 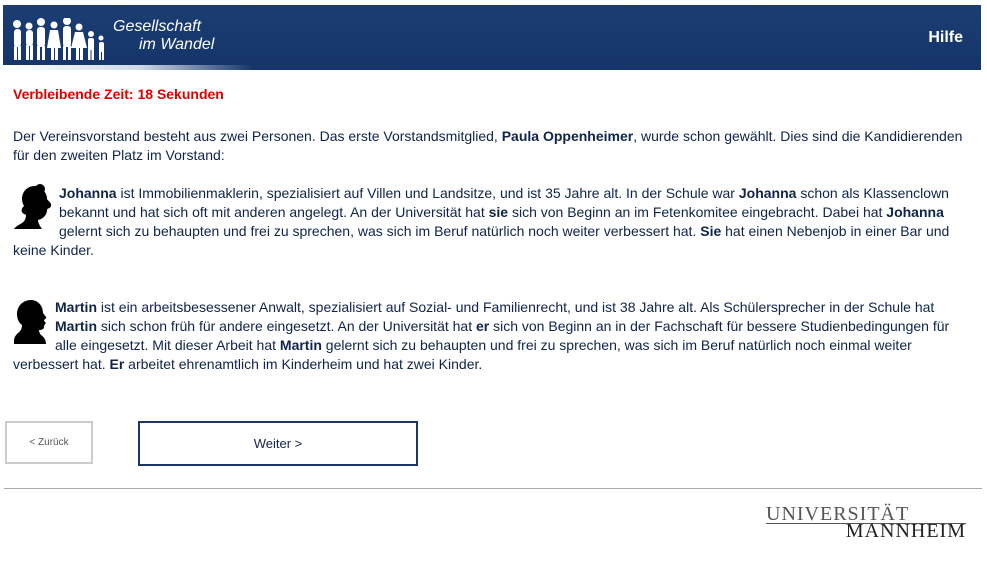 I want to click on first-member-name: Paula Oppenheimer, so click(x=567, y=136).